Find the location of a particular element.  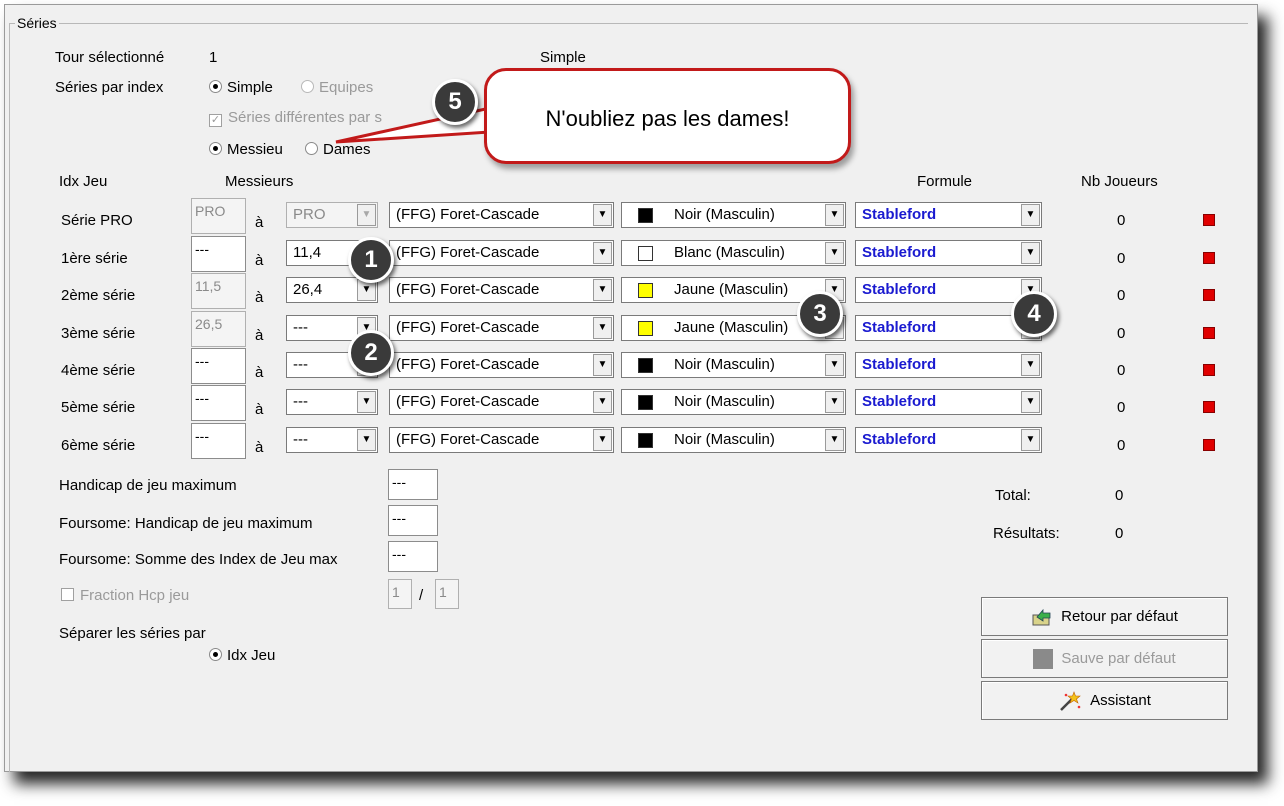

restore-icon is located at coordinates (1041, 616).